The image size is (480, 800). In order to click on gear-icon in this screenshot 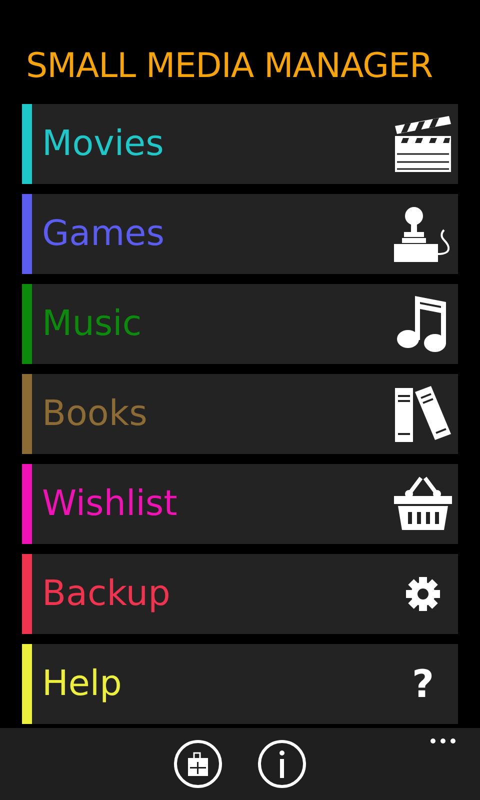, I will do `click(423, 594)`.